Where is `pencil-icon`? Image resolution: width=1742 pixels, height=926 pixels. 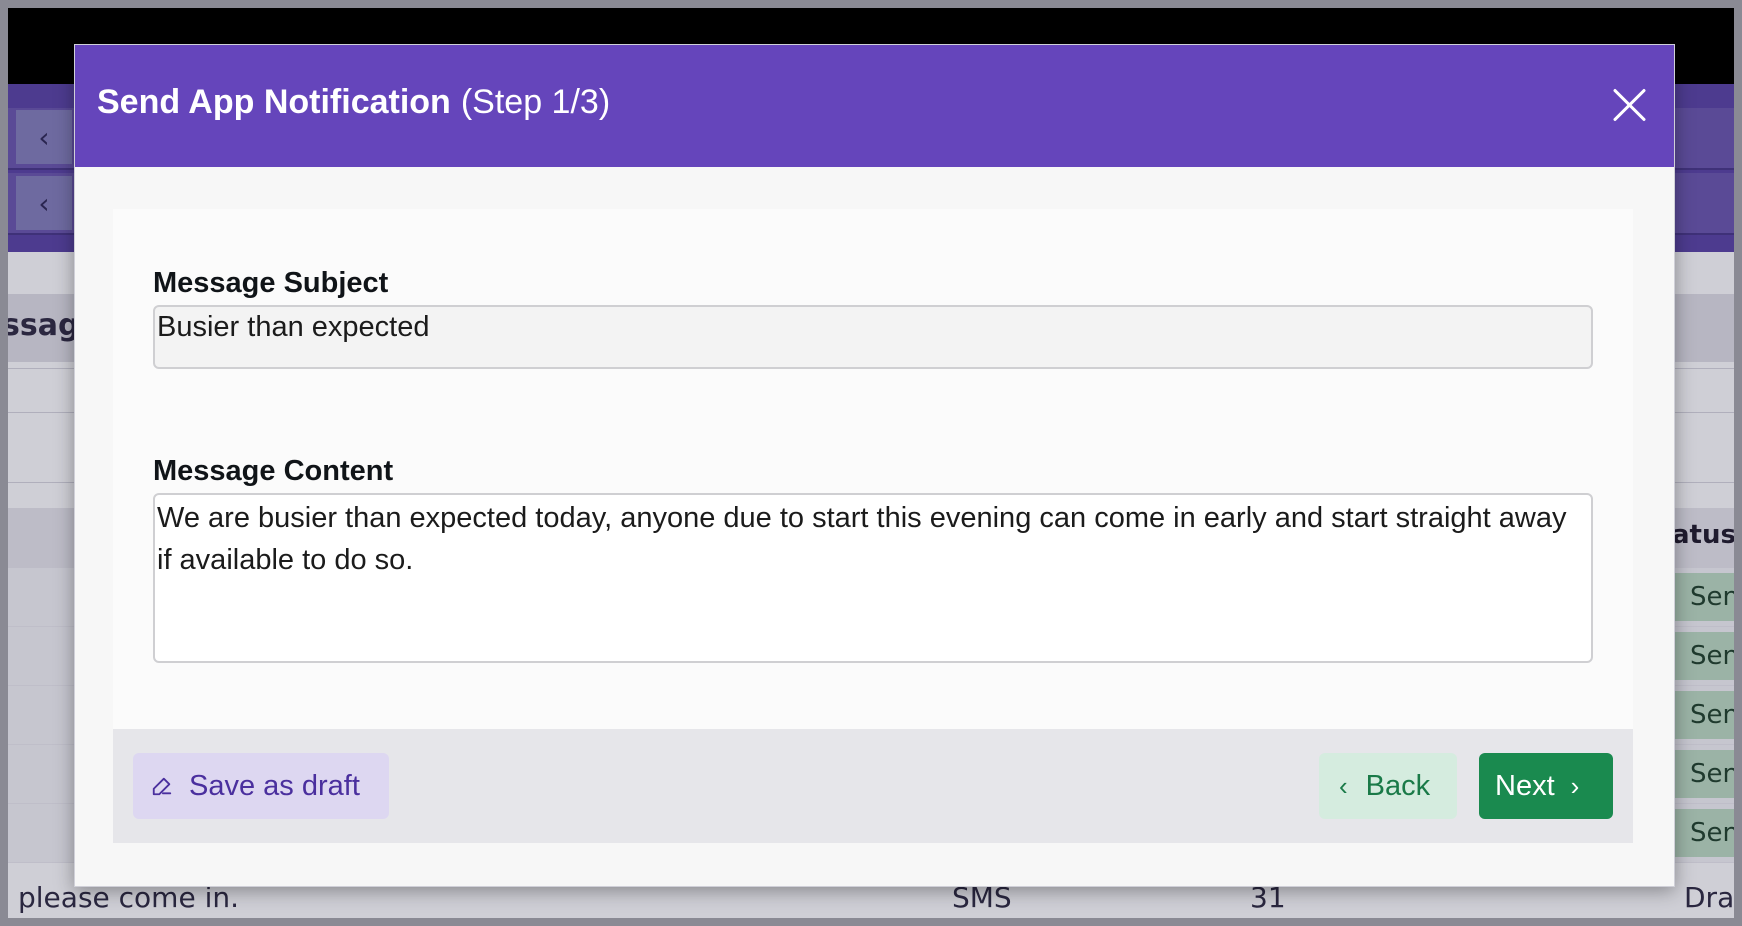
pencil-icon is located at coordinates (162, 786).